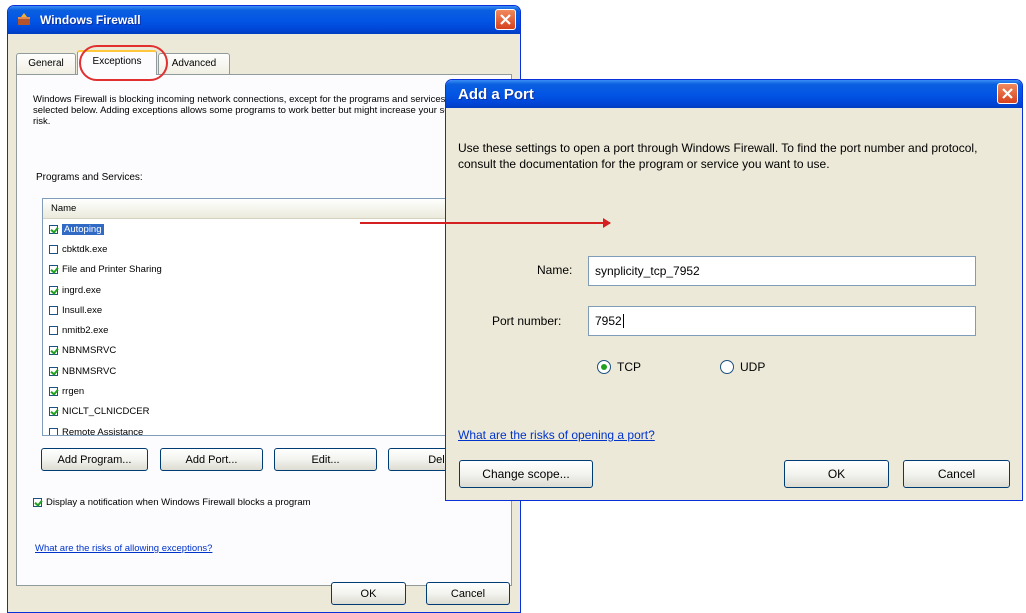 Image resolution: width=1026 pixels, height=613 pixels. I want to click on firewall-title: Windows Firewall, so click(90, 20).